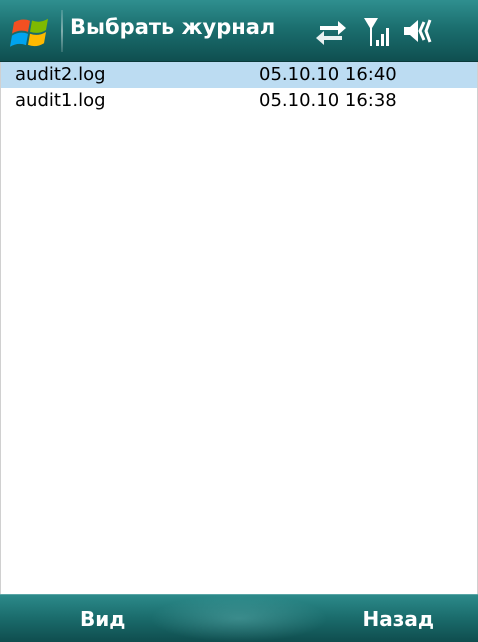 The image size is (478, 642). I want to click on softkey-divider-glow, so click(239, 618).